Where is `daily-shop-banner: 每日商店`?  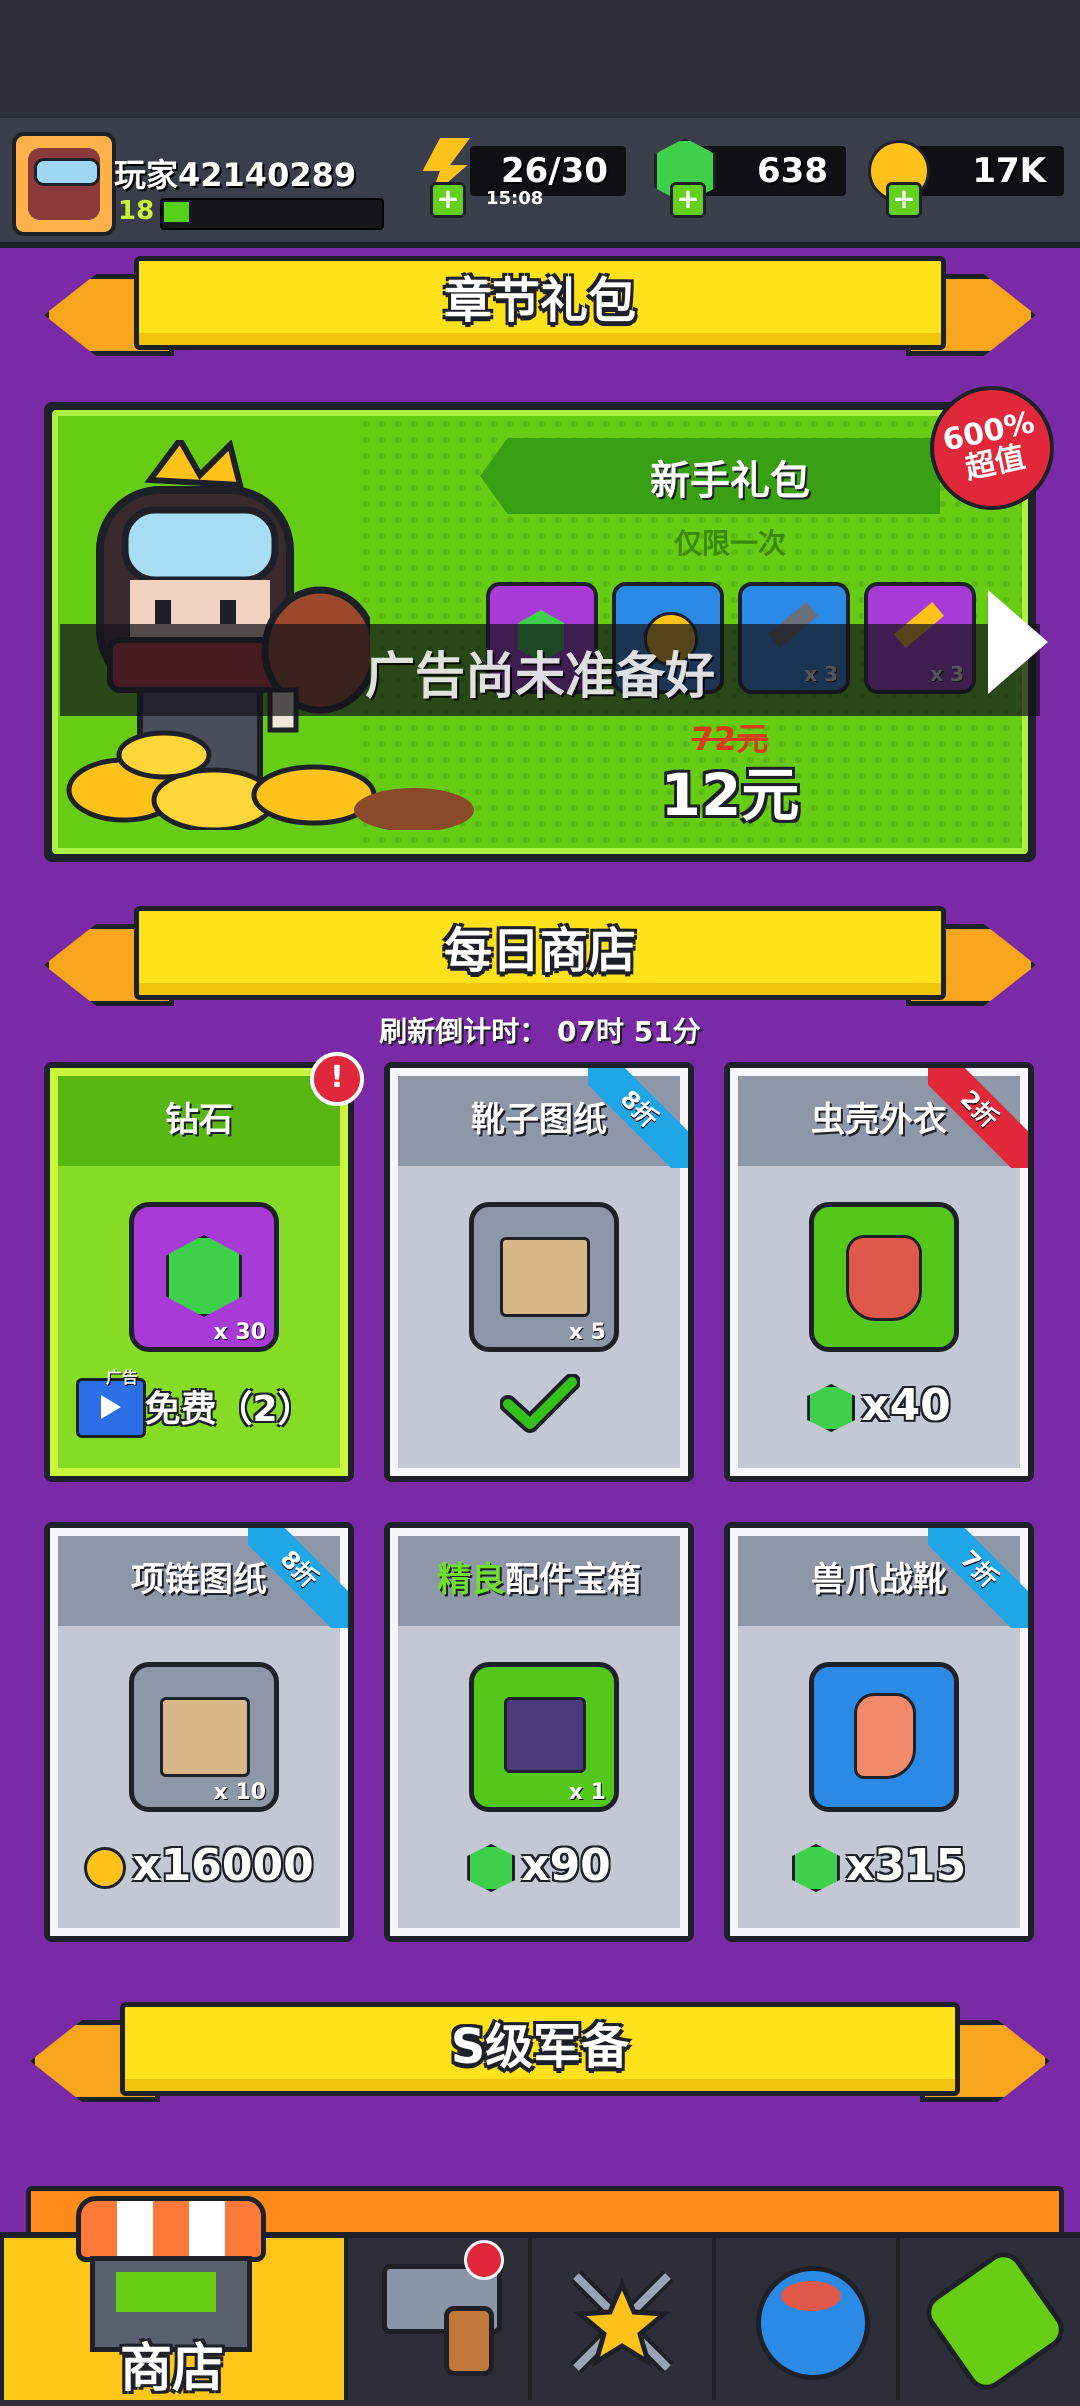 daily-shop-banner: 每日商店 is located at coordinates (540, 956).